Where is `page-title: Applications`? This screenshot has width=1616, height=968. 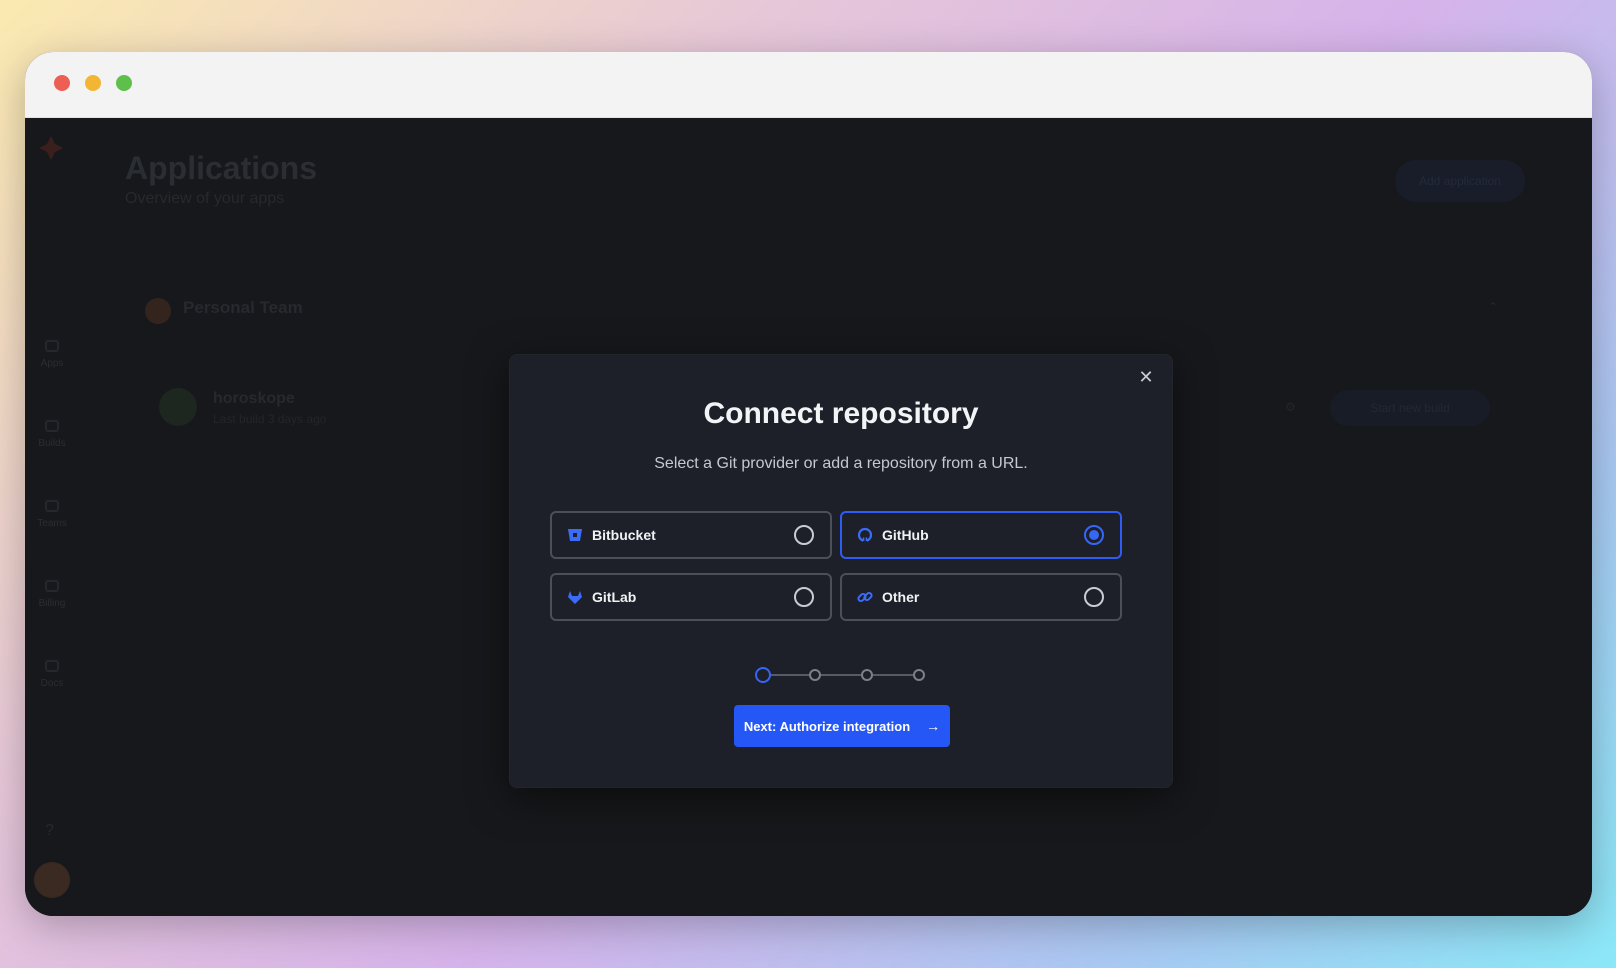
page-title: Applications is located at coordinates (221, 168).